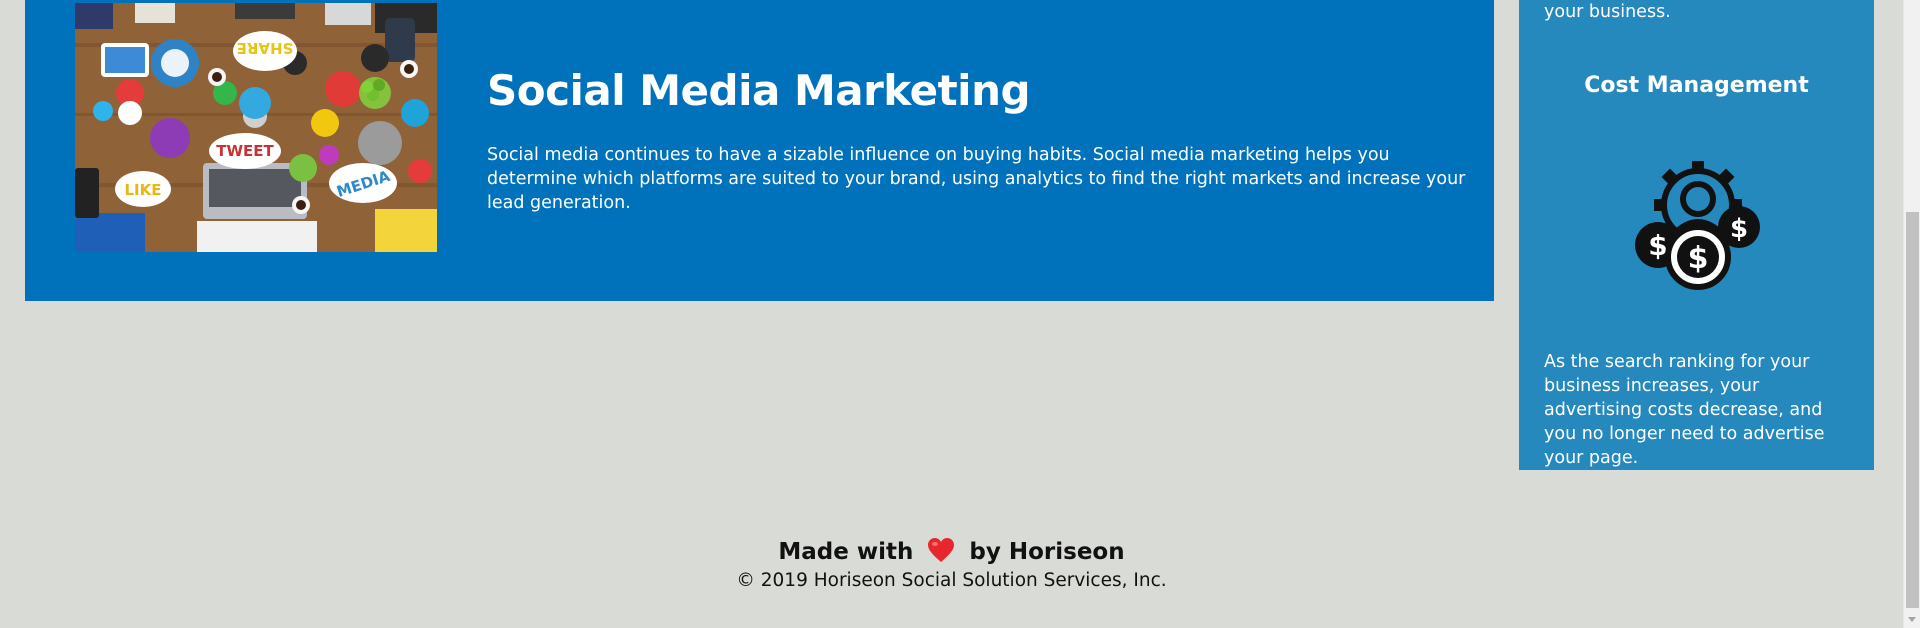 This screenshot has width=1920, height=628. Describe the element at coordinates (1696, 85) in the screenshot. I see `benefit-title: Cost Management` at that location.